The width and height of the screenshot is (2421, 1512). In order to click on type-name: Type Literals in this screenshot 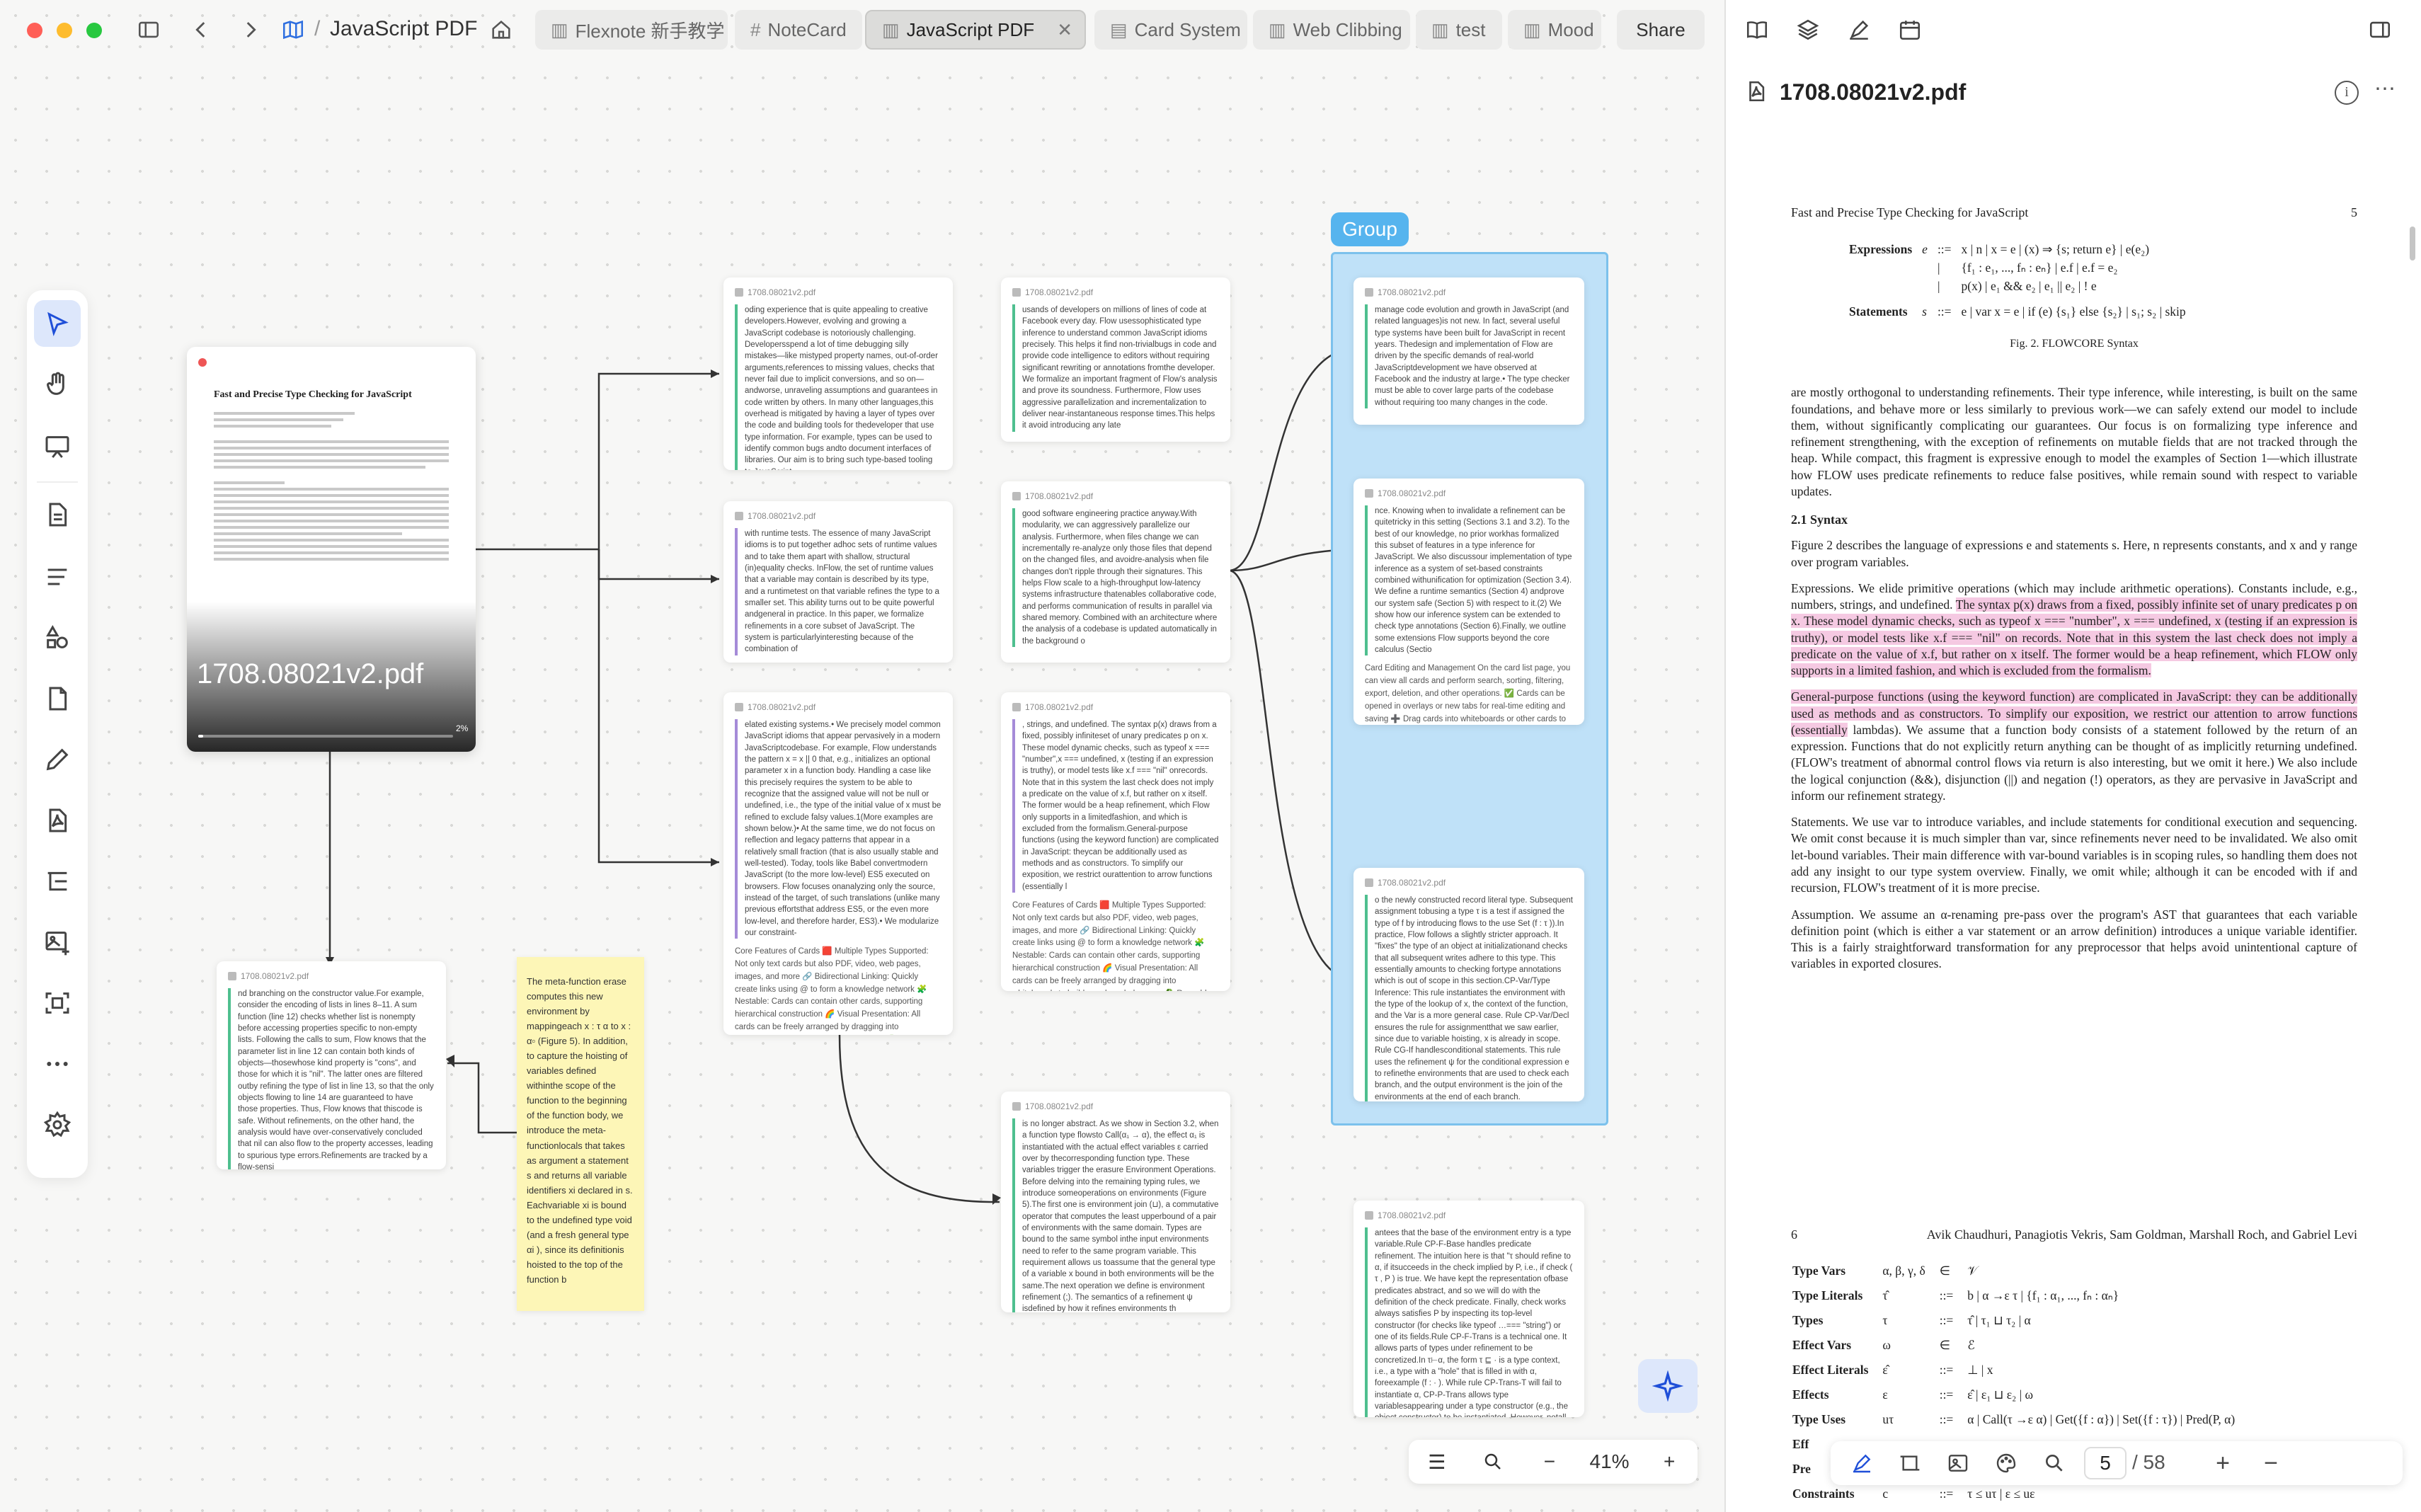, I will do `click(1827, 1295)`.